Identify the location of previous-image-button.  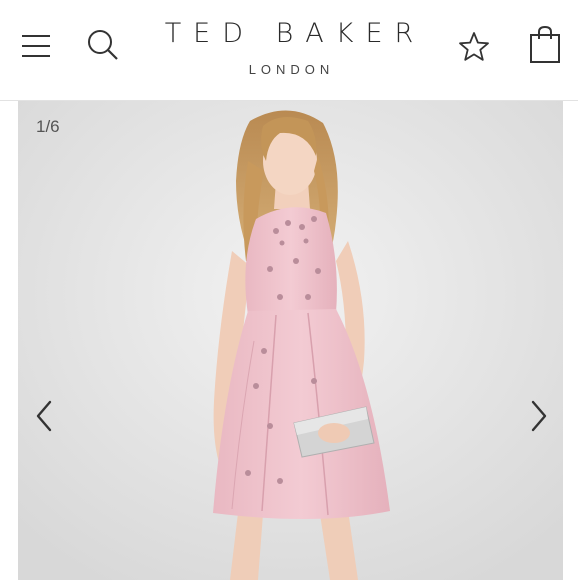
(45, 416).